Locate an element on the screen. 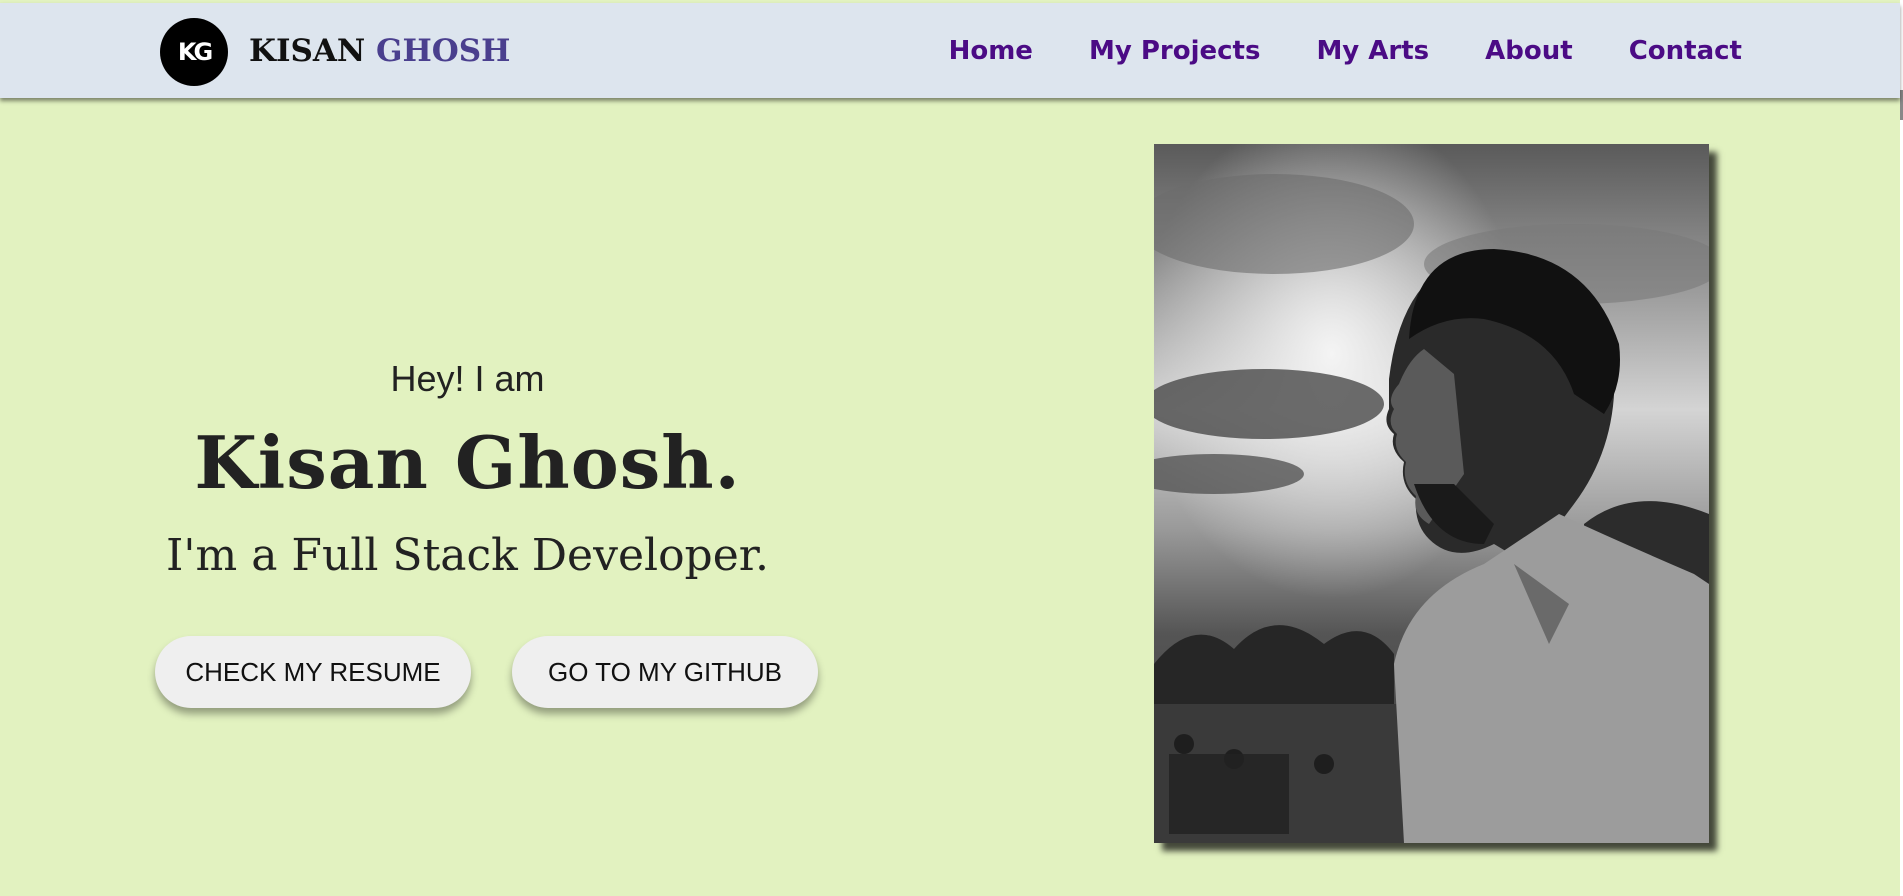 Image resolution: width=1903 pixels, height=896 pixels. hero-greeting: Hey! I am is located at coordinates (467, 378).